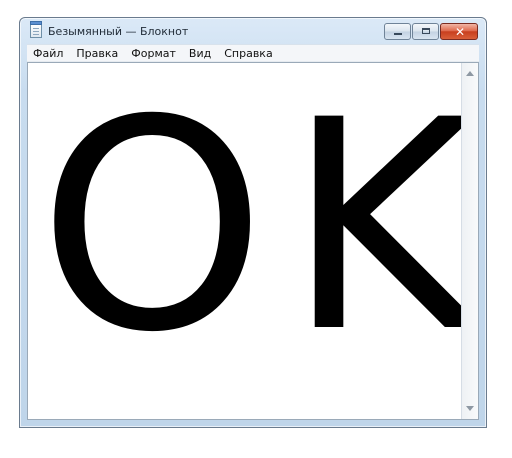  What do you see at coordinates (36, 29) in the screenshot?
I see `notepad-icon` at bounding box center [36, 29].